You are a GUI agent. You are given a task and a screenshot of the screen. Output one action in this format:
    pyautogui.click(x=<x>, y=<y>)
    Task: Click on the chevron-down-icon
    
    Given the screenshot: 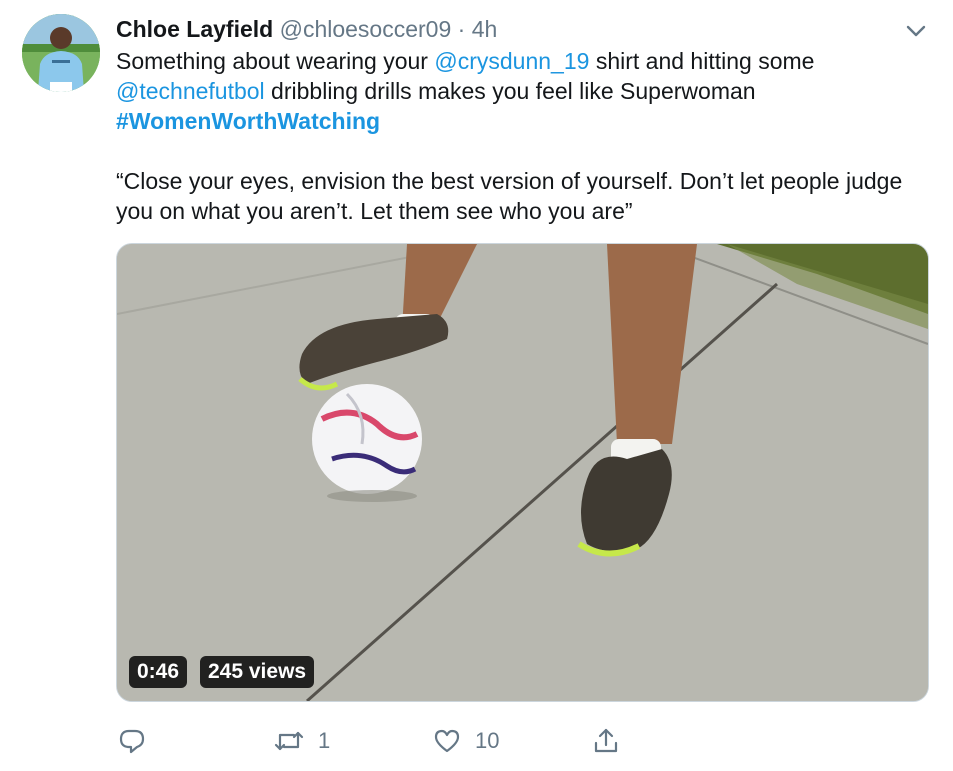 What is the action you would take?
    pyautogui.click(x=916, y=31)
    